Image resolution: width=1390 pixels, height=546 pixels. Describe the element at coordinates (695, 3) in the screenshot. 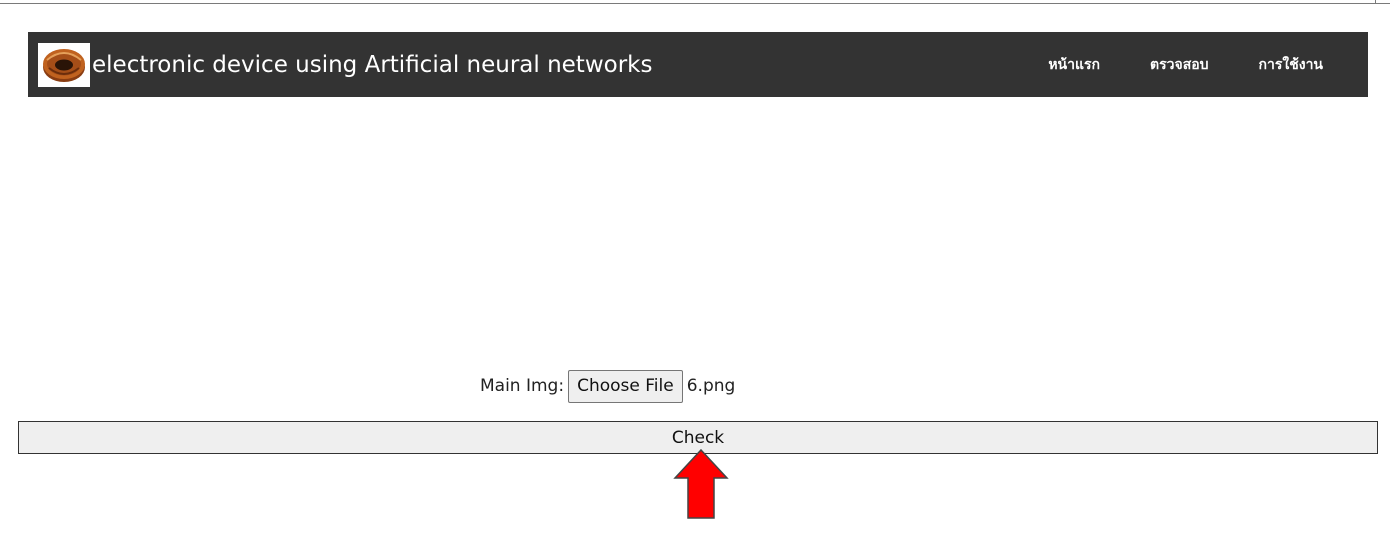

I see `top-divider` at that location.